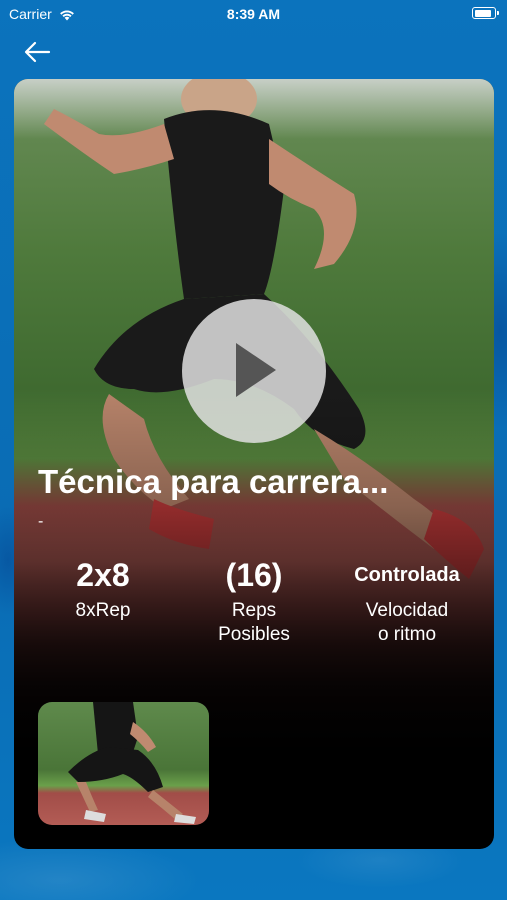 The height and width of the screenshot is (900, 507). Describe the element at coordinates (103, 610) in the screenshot. I see `stat-sets-label: 8xRep` at that location.